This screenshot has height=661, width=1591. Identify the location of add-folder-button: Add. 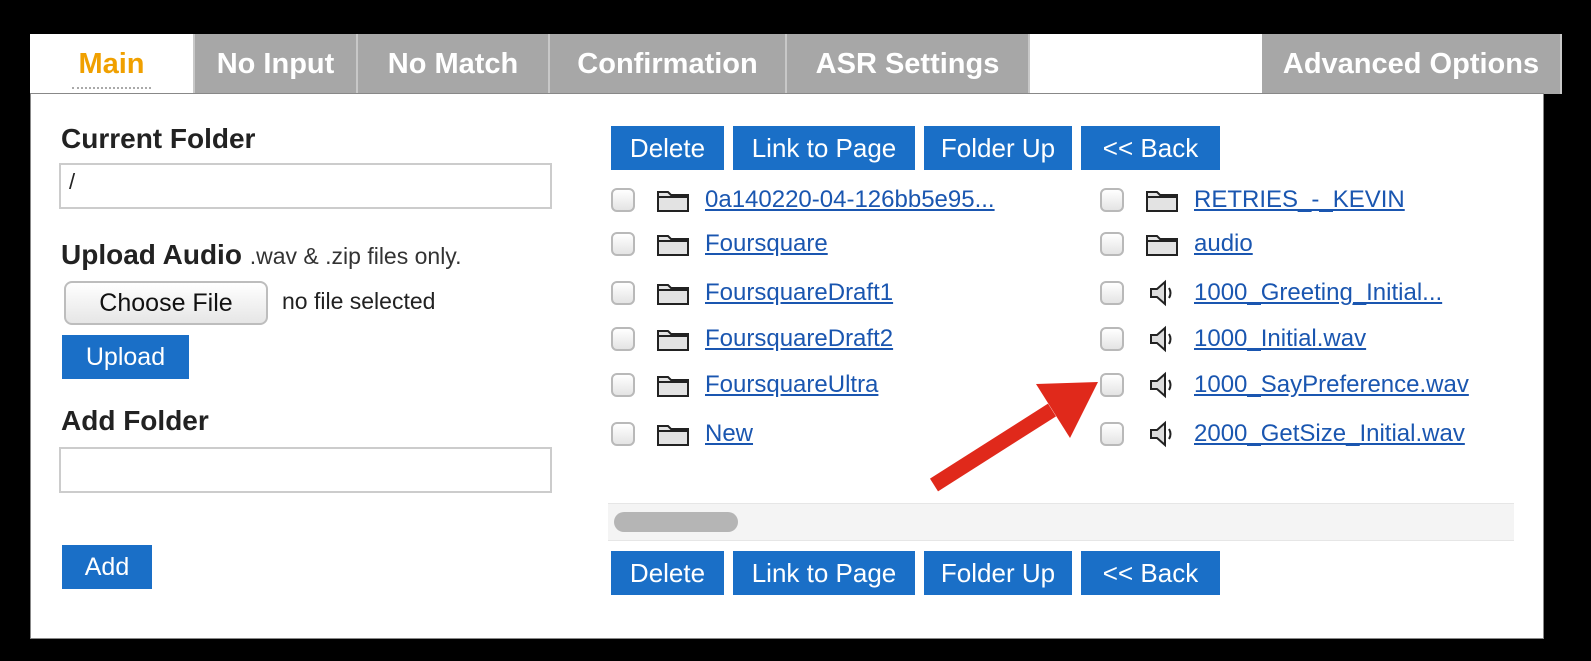
(107, 567).